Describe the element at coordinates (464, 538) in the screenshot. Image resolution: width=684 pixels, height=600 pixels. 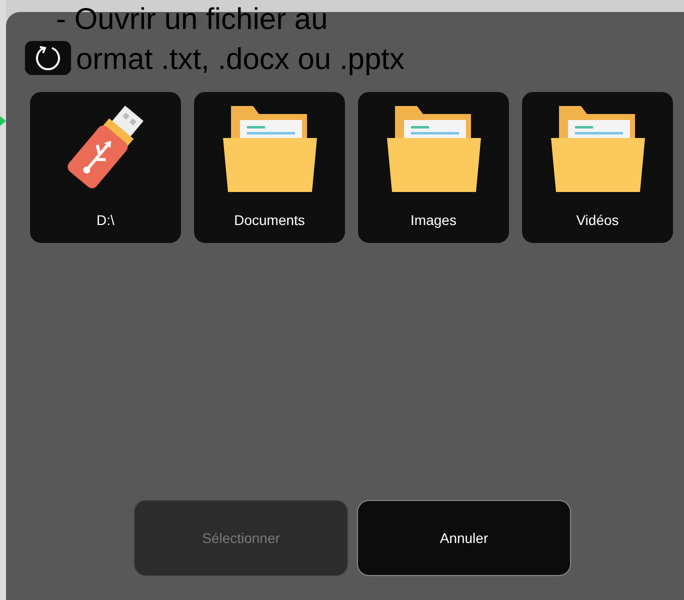
I see `dialog-button: Annuler` at that location.